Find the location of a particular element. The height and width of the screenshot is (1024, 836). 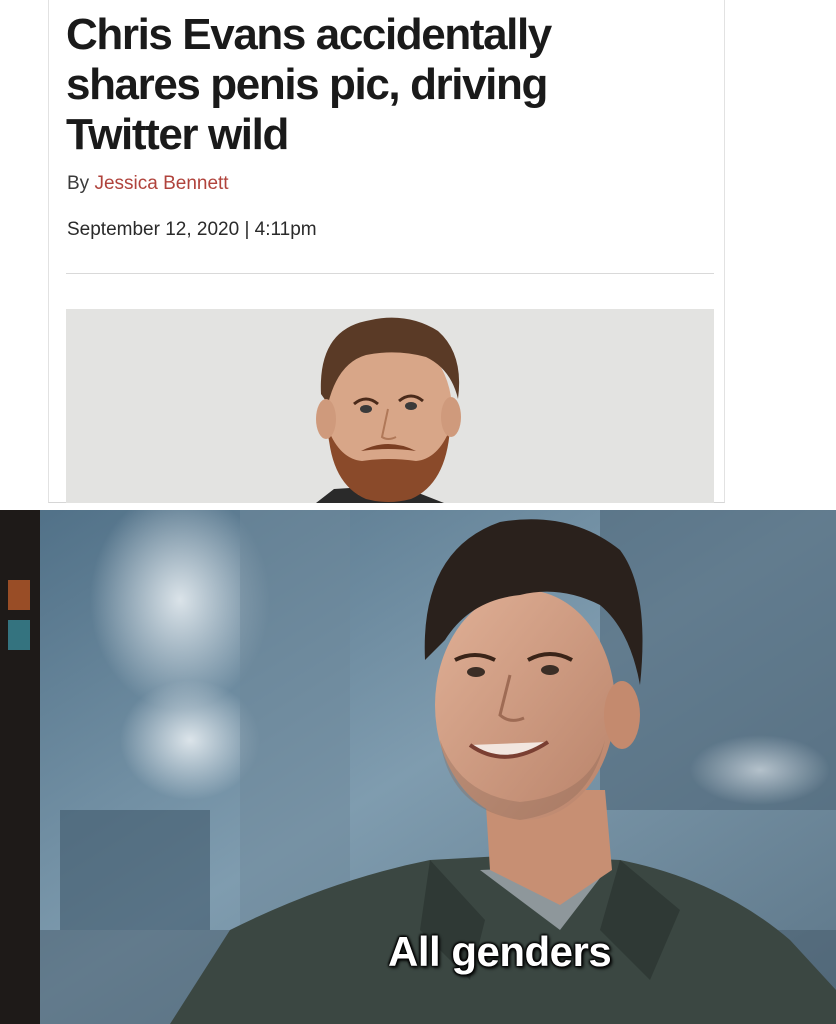

bearded-man-photo is located at coordinates (390, 406).